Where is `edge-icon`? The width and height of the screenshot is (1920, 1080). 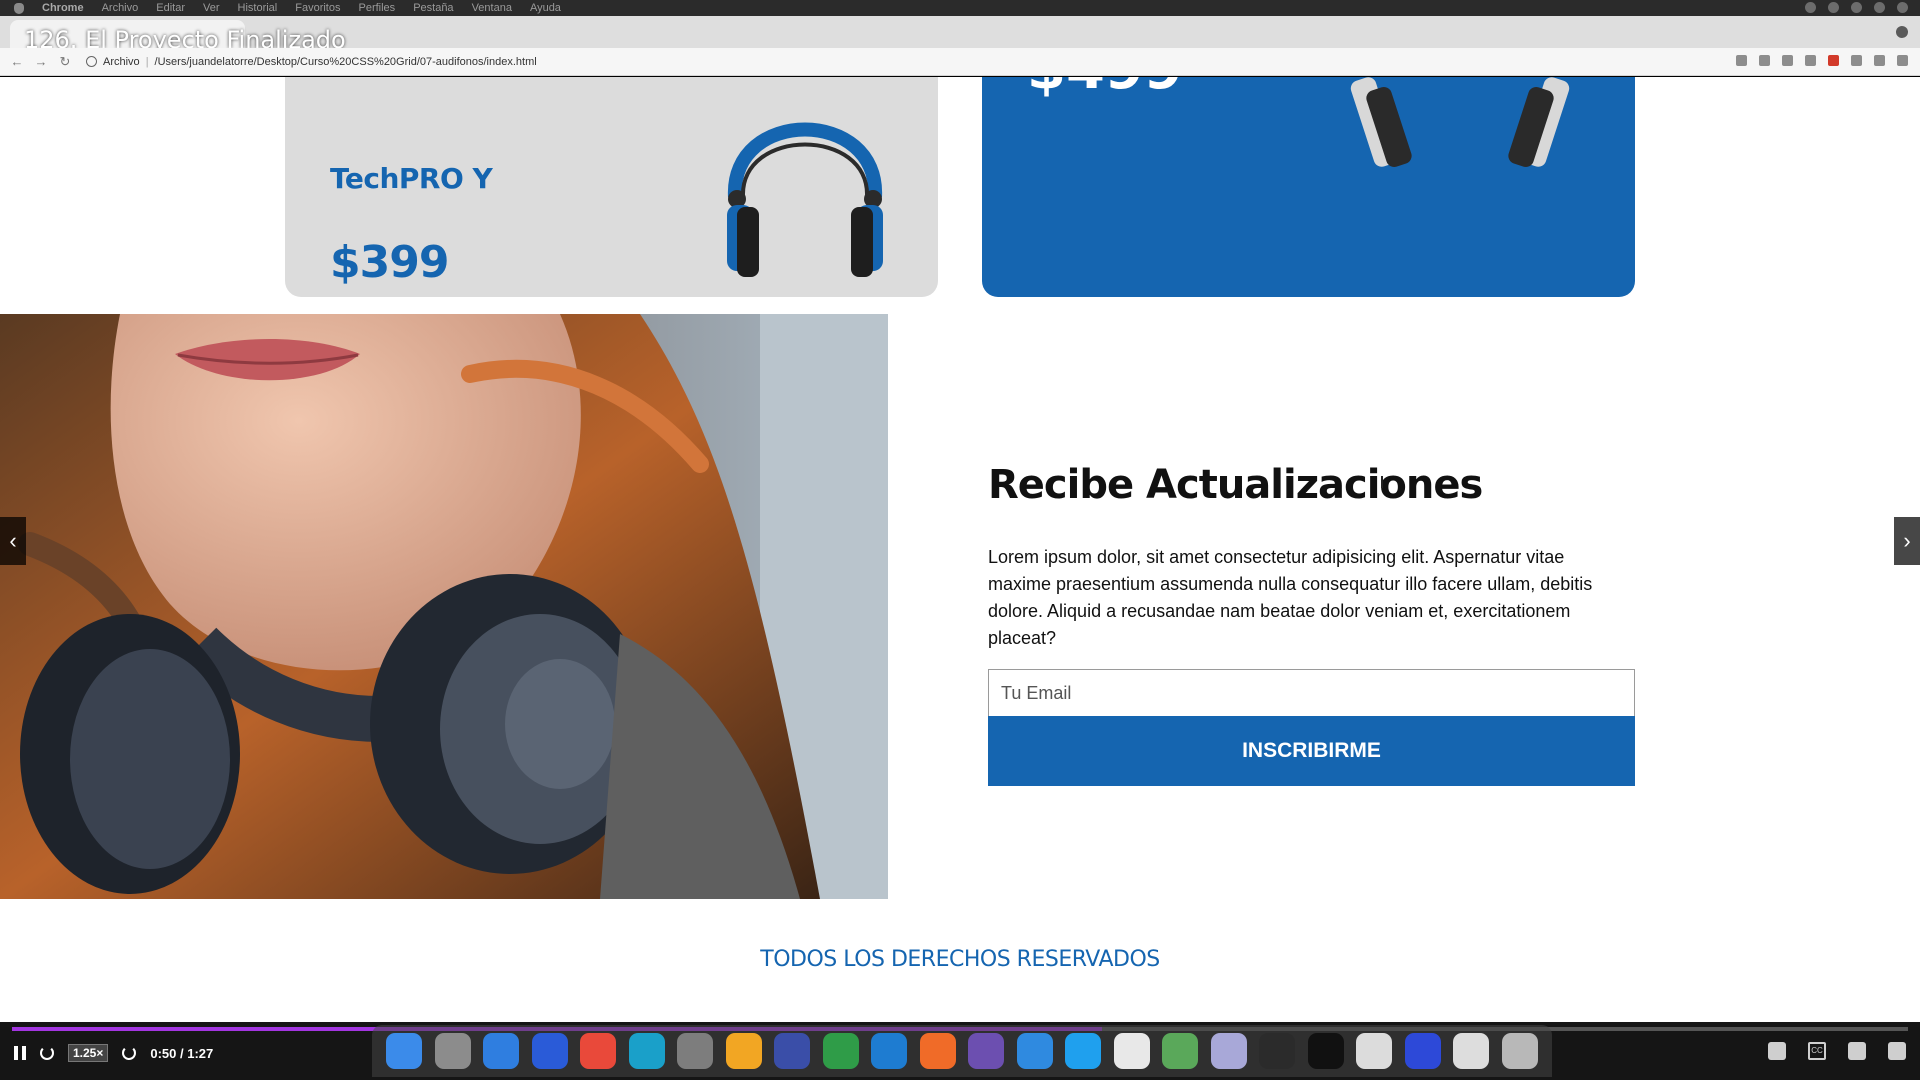
edge-icon is located at coordinates (646, 1051).